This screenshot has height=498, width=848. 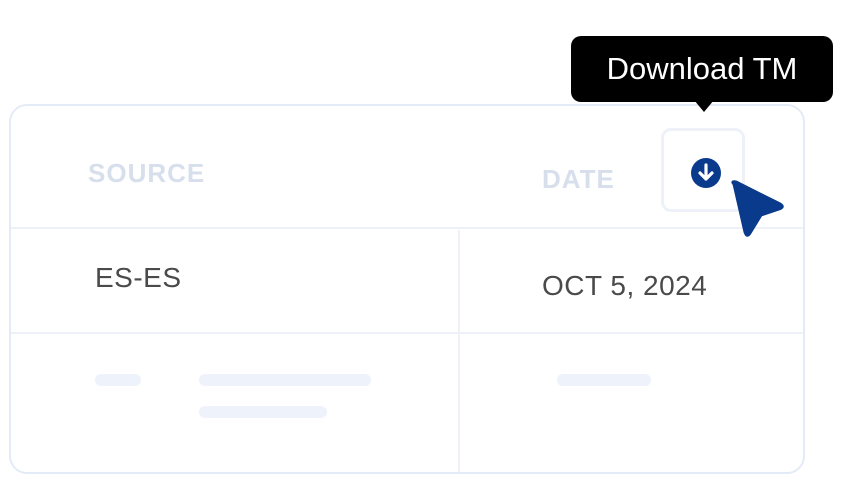 I want to click on column-header-date: DATE, so click(x=578, y=179).